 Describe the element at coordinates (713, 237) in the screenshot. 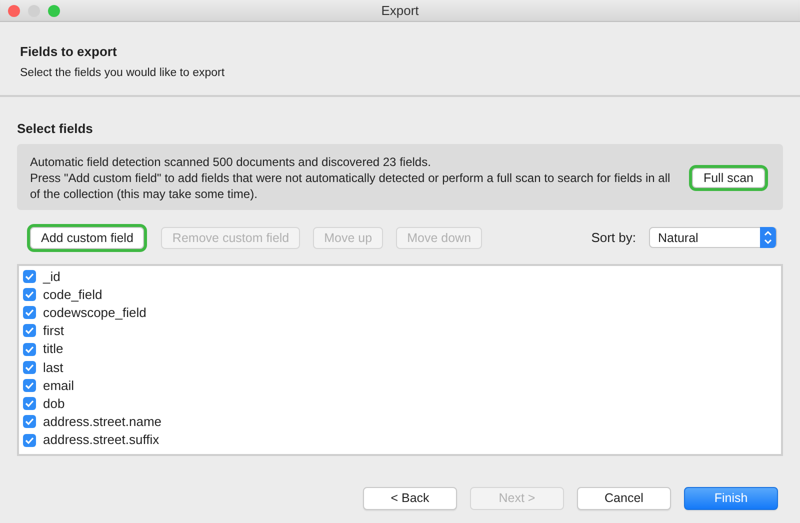

I see `sort-select: Natural` at that location.